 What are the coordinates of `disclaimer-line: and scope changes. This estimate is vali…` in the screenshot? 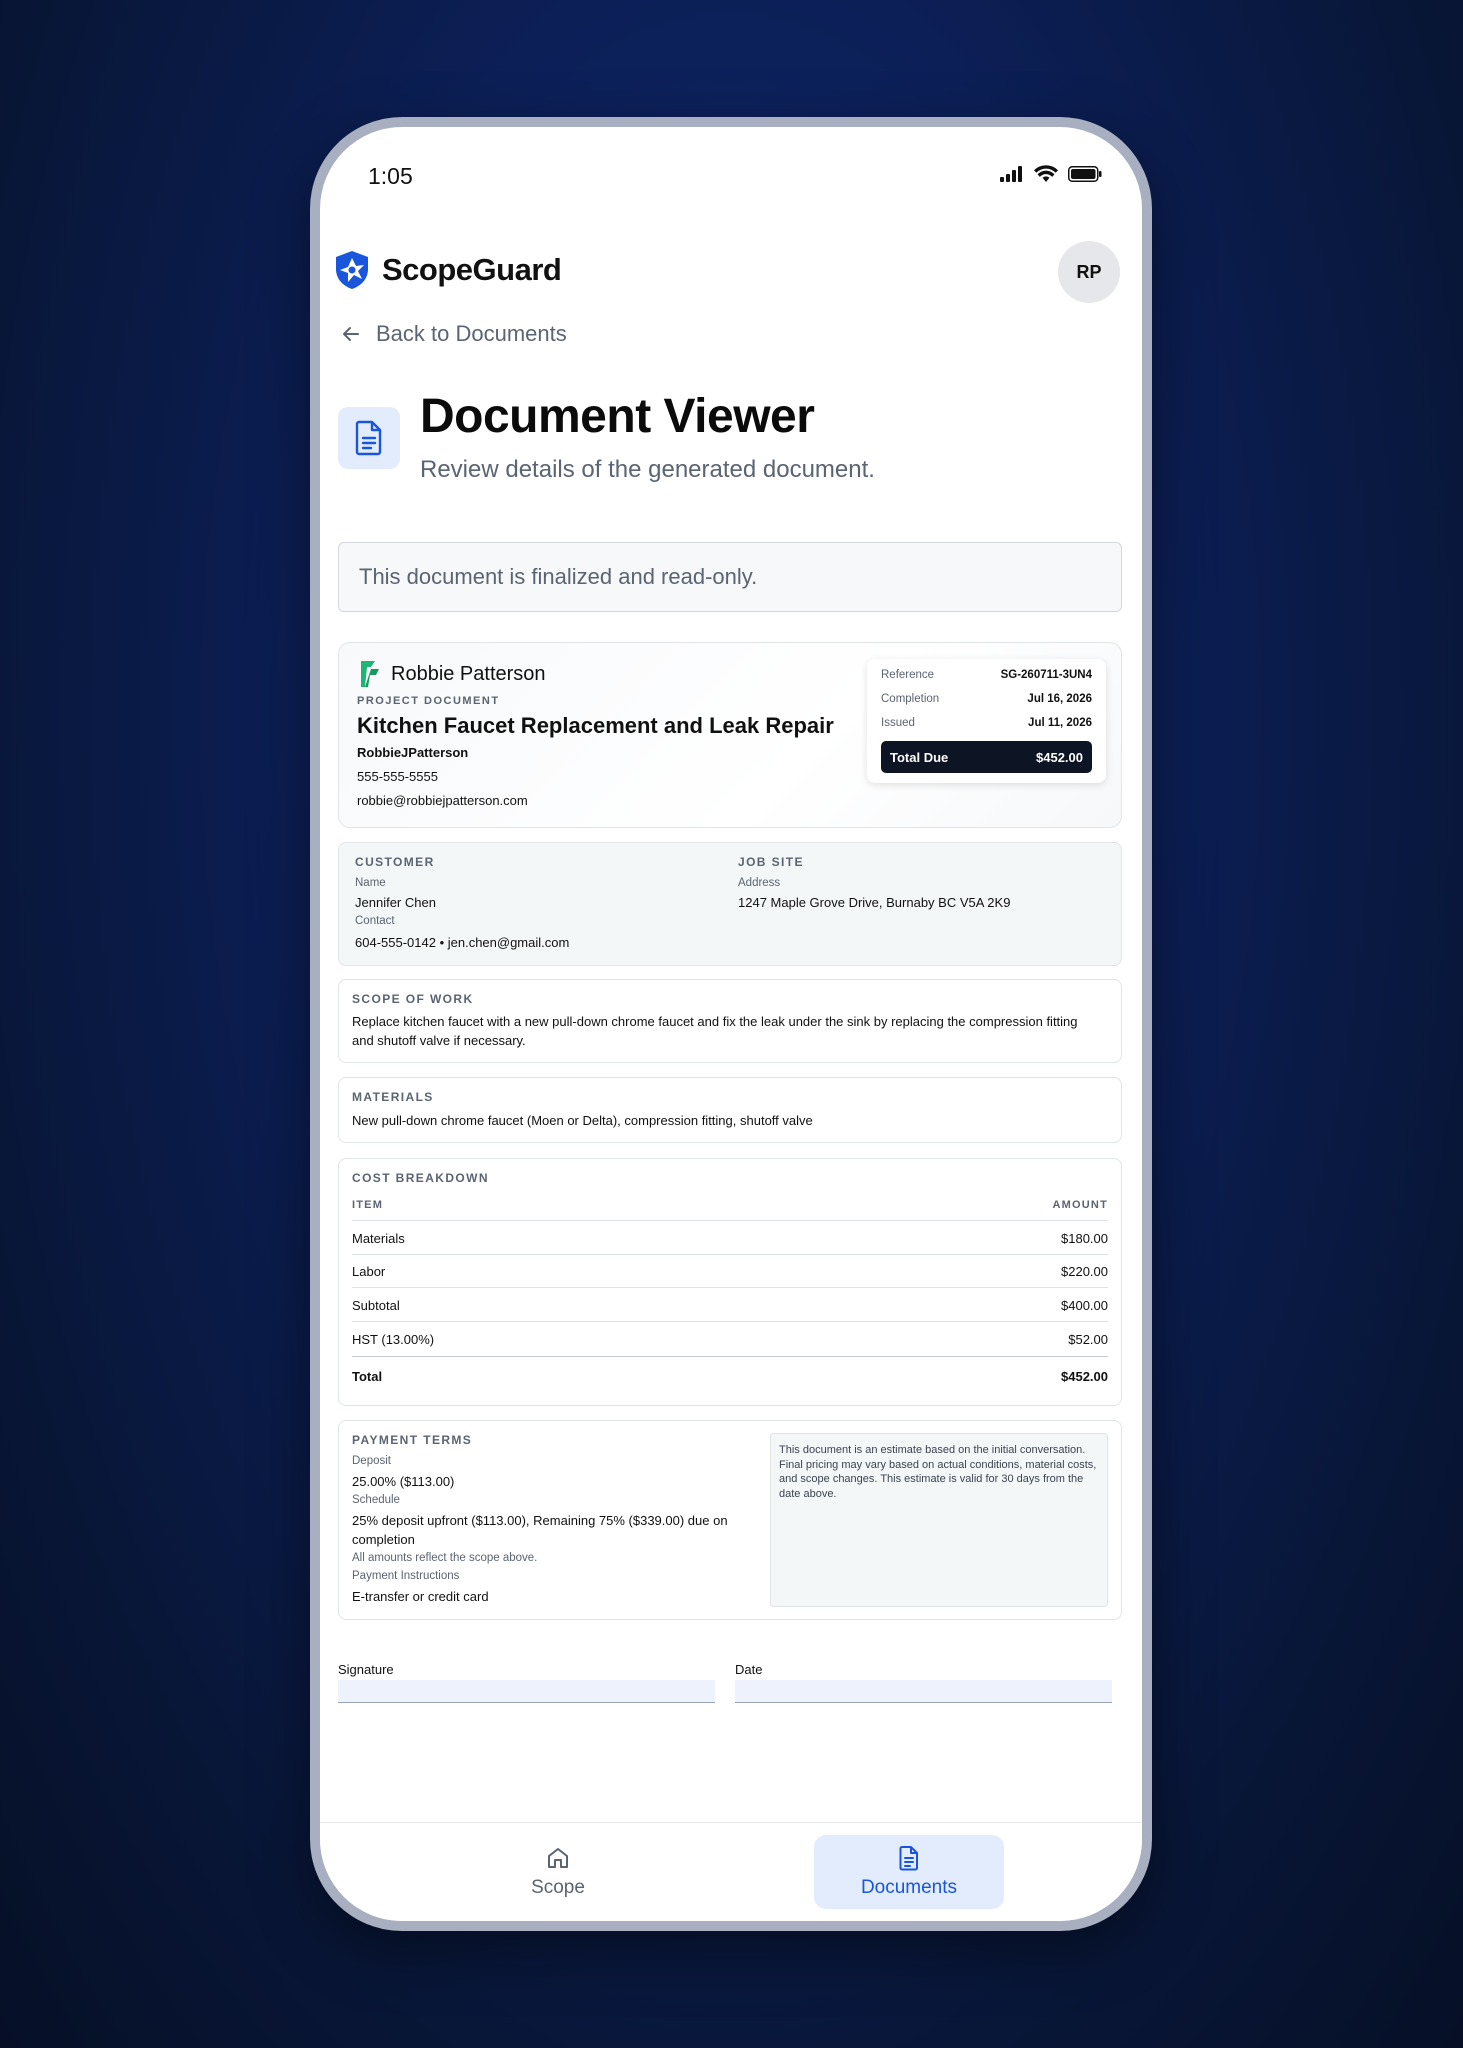 It's located at (931, 1479).